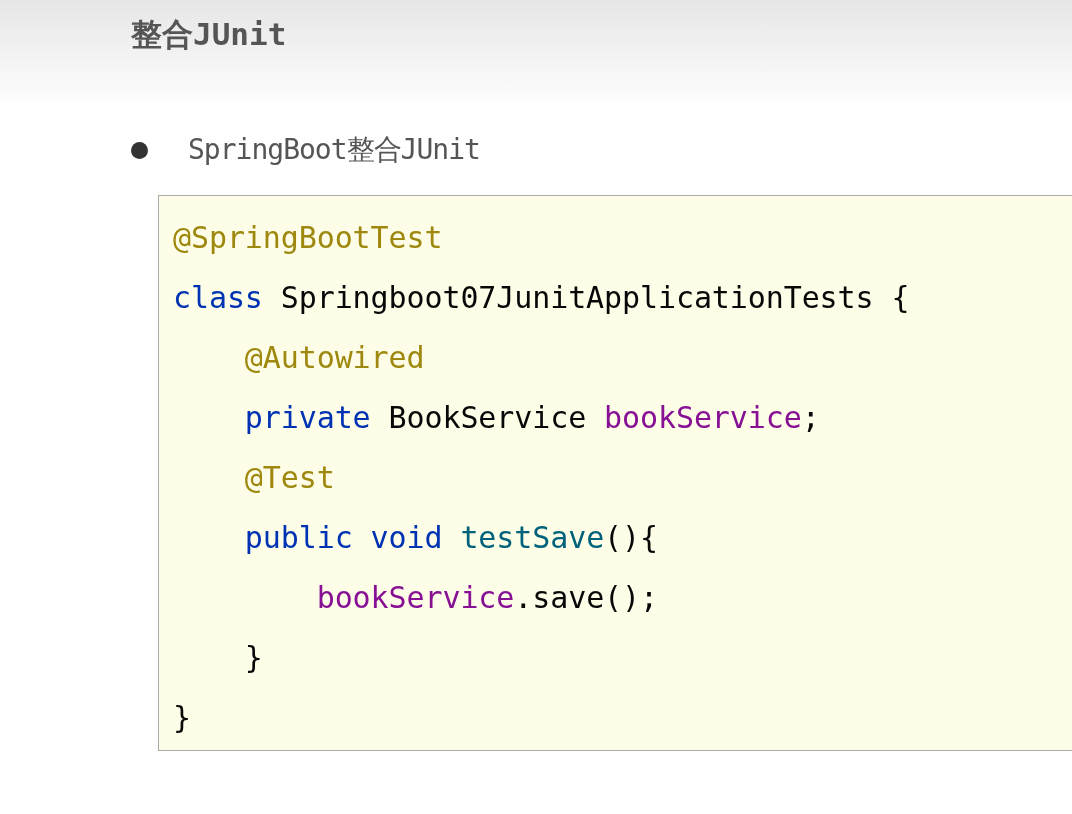 Image resolution: width=1072 pixels, height=814 pixels. I want to click on code-line: @Autowired, so click(334, 358).